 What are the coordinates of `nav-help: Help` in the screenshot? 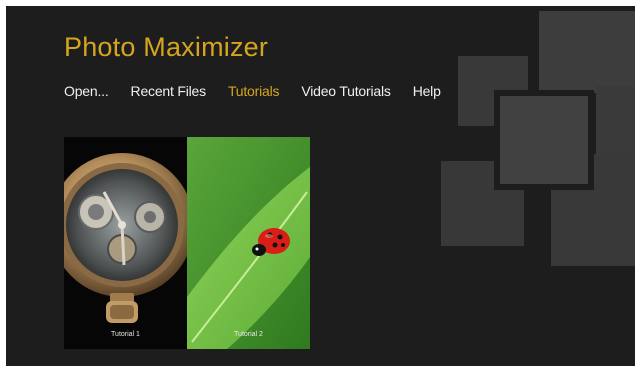 It's located at (427, 91).